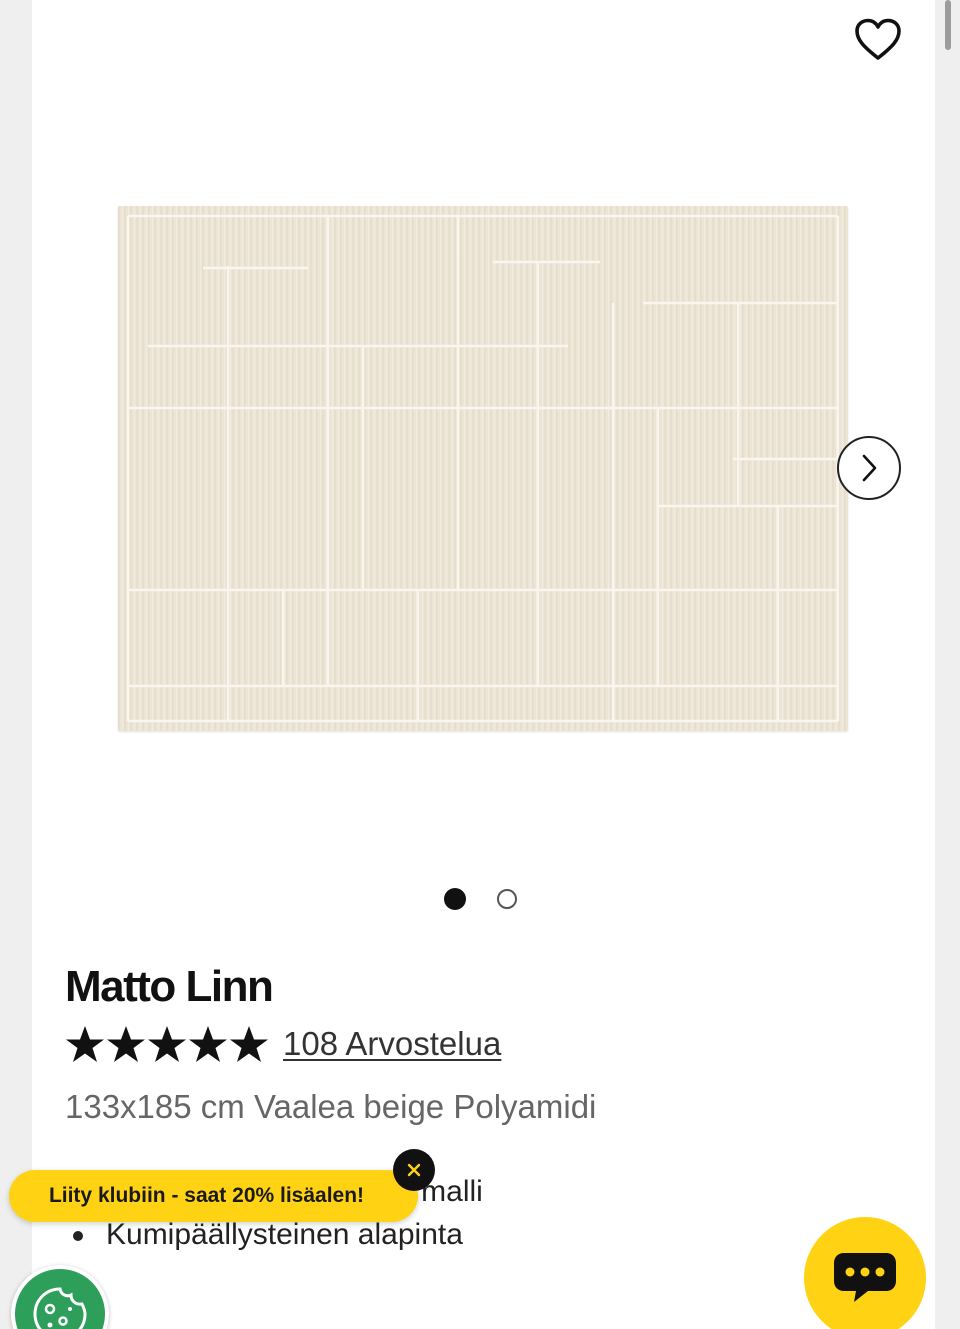 The image size is (960, 1329). Describe the element at coordinates (480, 899) in the screenshot. I see `gallery-pagination` at that location.